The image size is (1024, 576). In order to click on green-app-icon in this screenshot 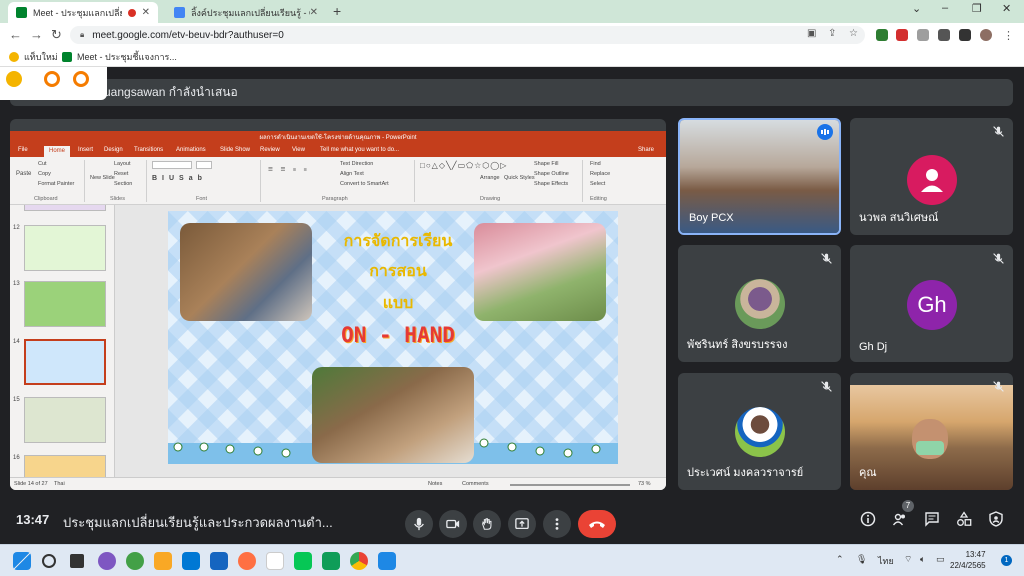, I will do `click(331, 561)`.